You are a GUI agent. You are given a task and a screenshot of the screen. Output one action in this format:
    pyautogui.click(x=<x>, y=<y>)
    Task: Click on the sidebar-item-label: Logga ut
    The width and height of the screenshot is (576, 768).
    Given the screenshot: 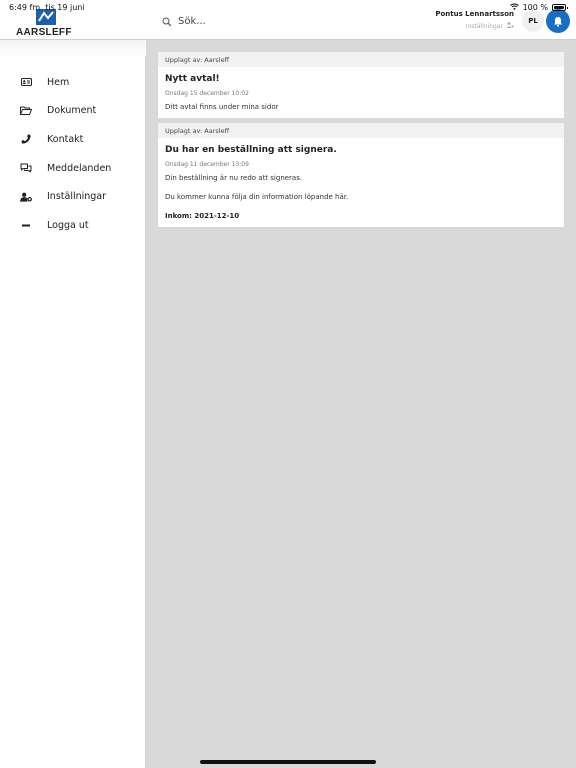 What is the action you would take?
    pyautogui.click(x=68, y=225)
    